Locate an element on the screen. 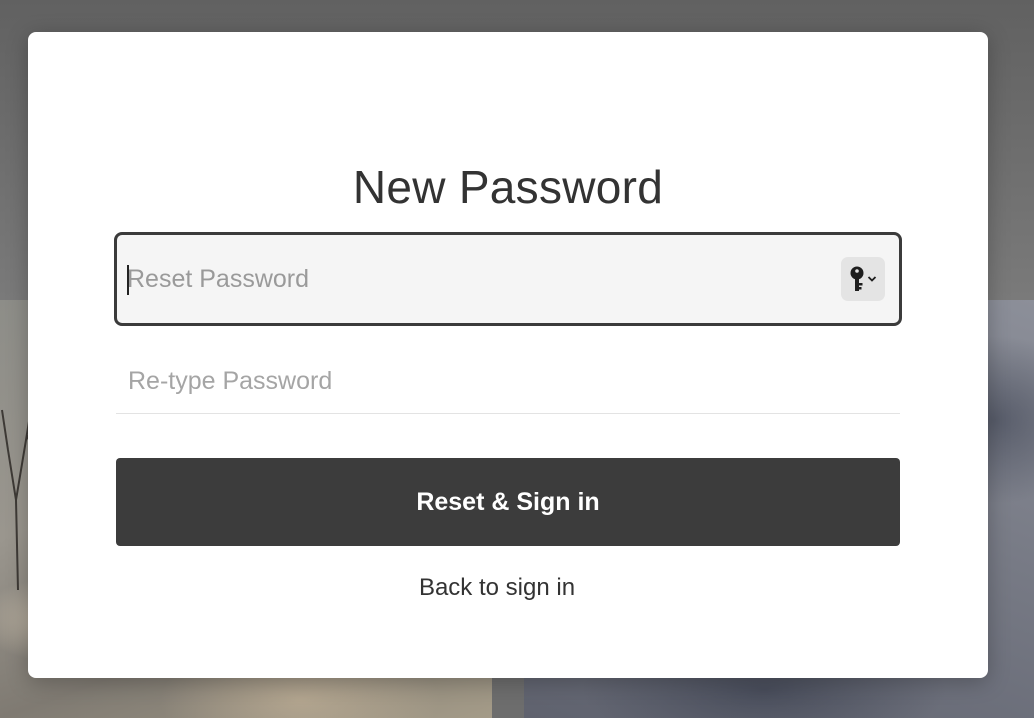 Image resolution: width=1034 pixels, height=718 pixels. reset-password-input is located at coordinates (477, 279).